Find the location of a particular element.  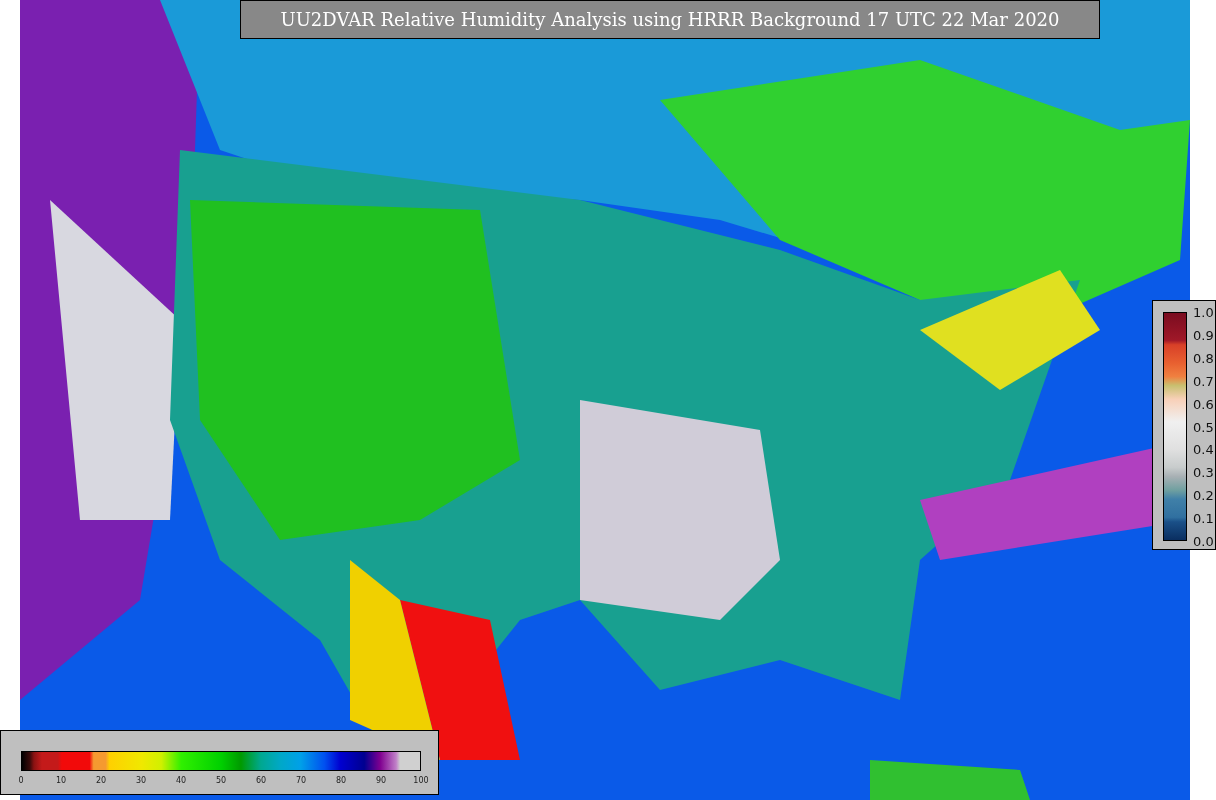

tick-label: 40 is located at coordinates (181, 780).